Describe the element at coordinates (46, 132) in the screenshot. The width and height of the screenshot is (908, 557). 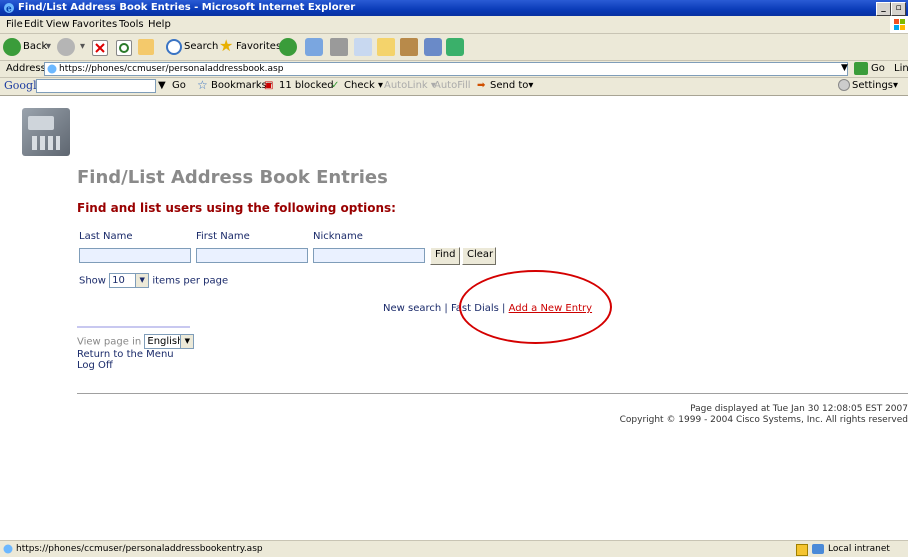
I see `ip-phone-image` at that location.